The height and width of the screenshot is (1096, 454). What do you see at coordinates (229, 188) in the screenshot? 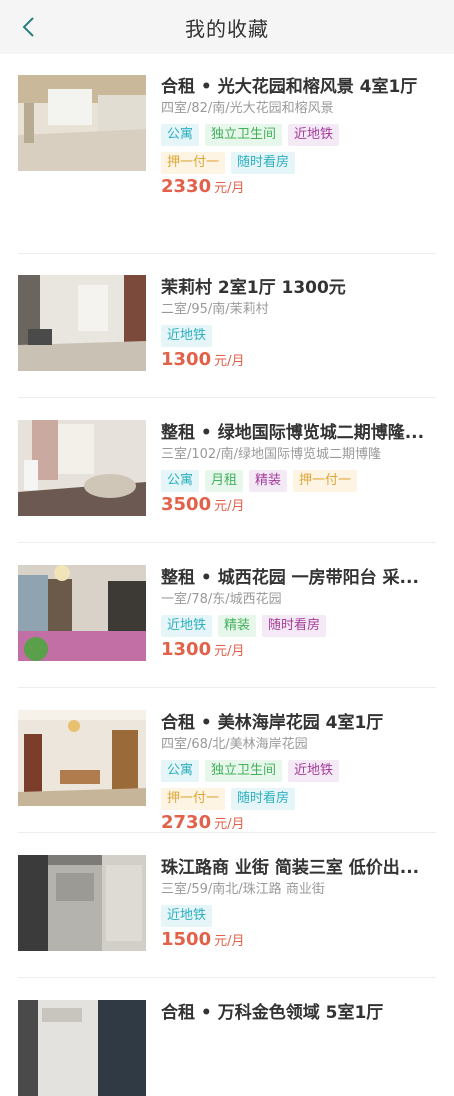
I see `price-unit: 元/月` at bounding box center [229, 188].